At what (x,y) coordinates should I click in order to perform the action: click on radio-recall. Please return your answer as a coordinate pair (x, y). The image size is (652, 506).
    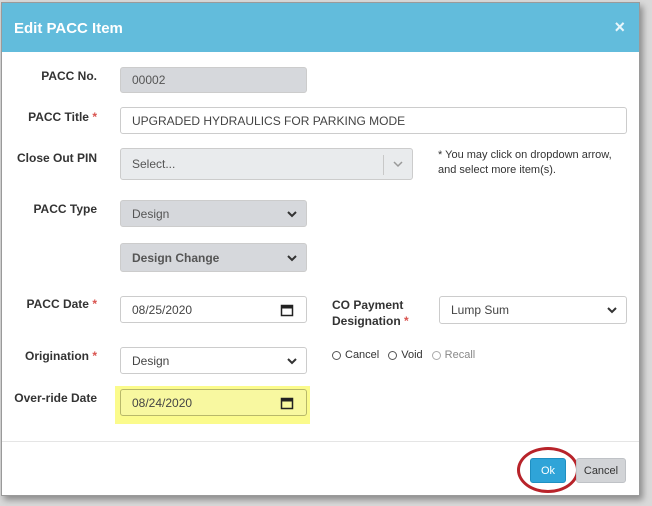
    Looking at the image, I should click on (436, 355).